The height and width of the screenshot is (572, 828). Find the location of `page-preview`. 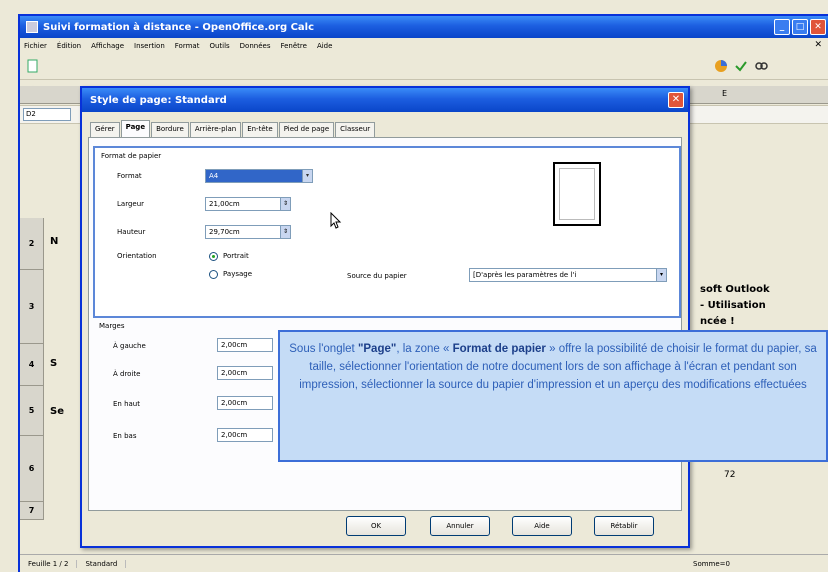

page-preview is located at coordinates (577, 194).